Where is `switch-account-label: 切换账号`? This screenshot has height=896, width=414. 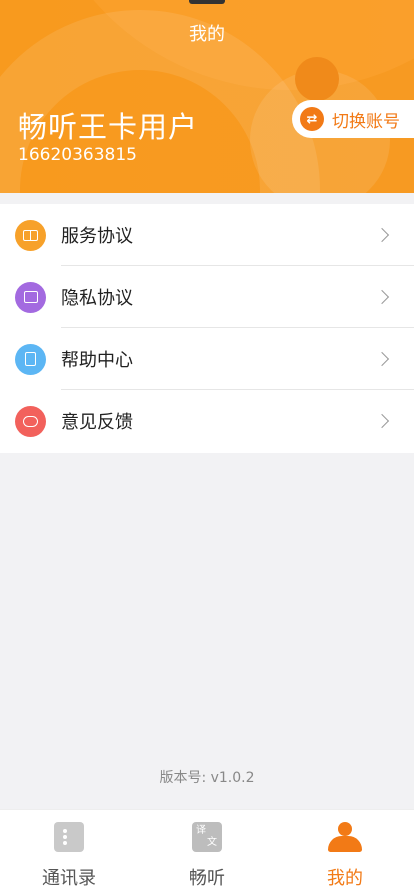
switch-account-label: 切换账号 is located at coordinates (366, 121).